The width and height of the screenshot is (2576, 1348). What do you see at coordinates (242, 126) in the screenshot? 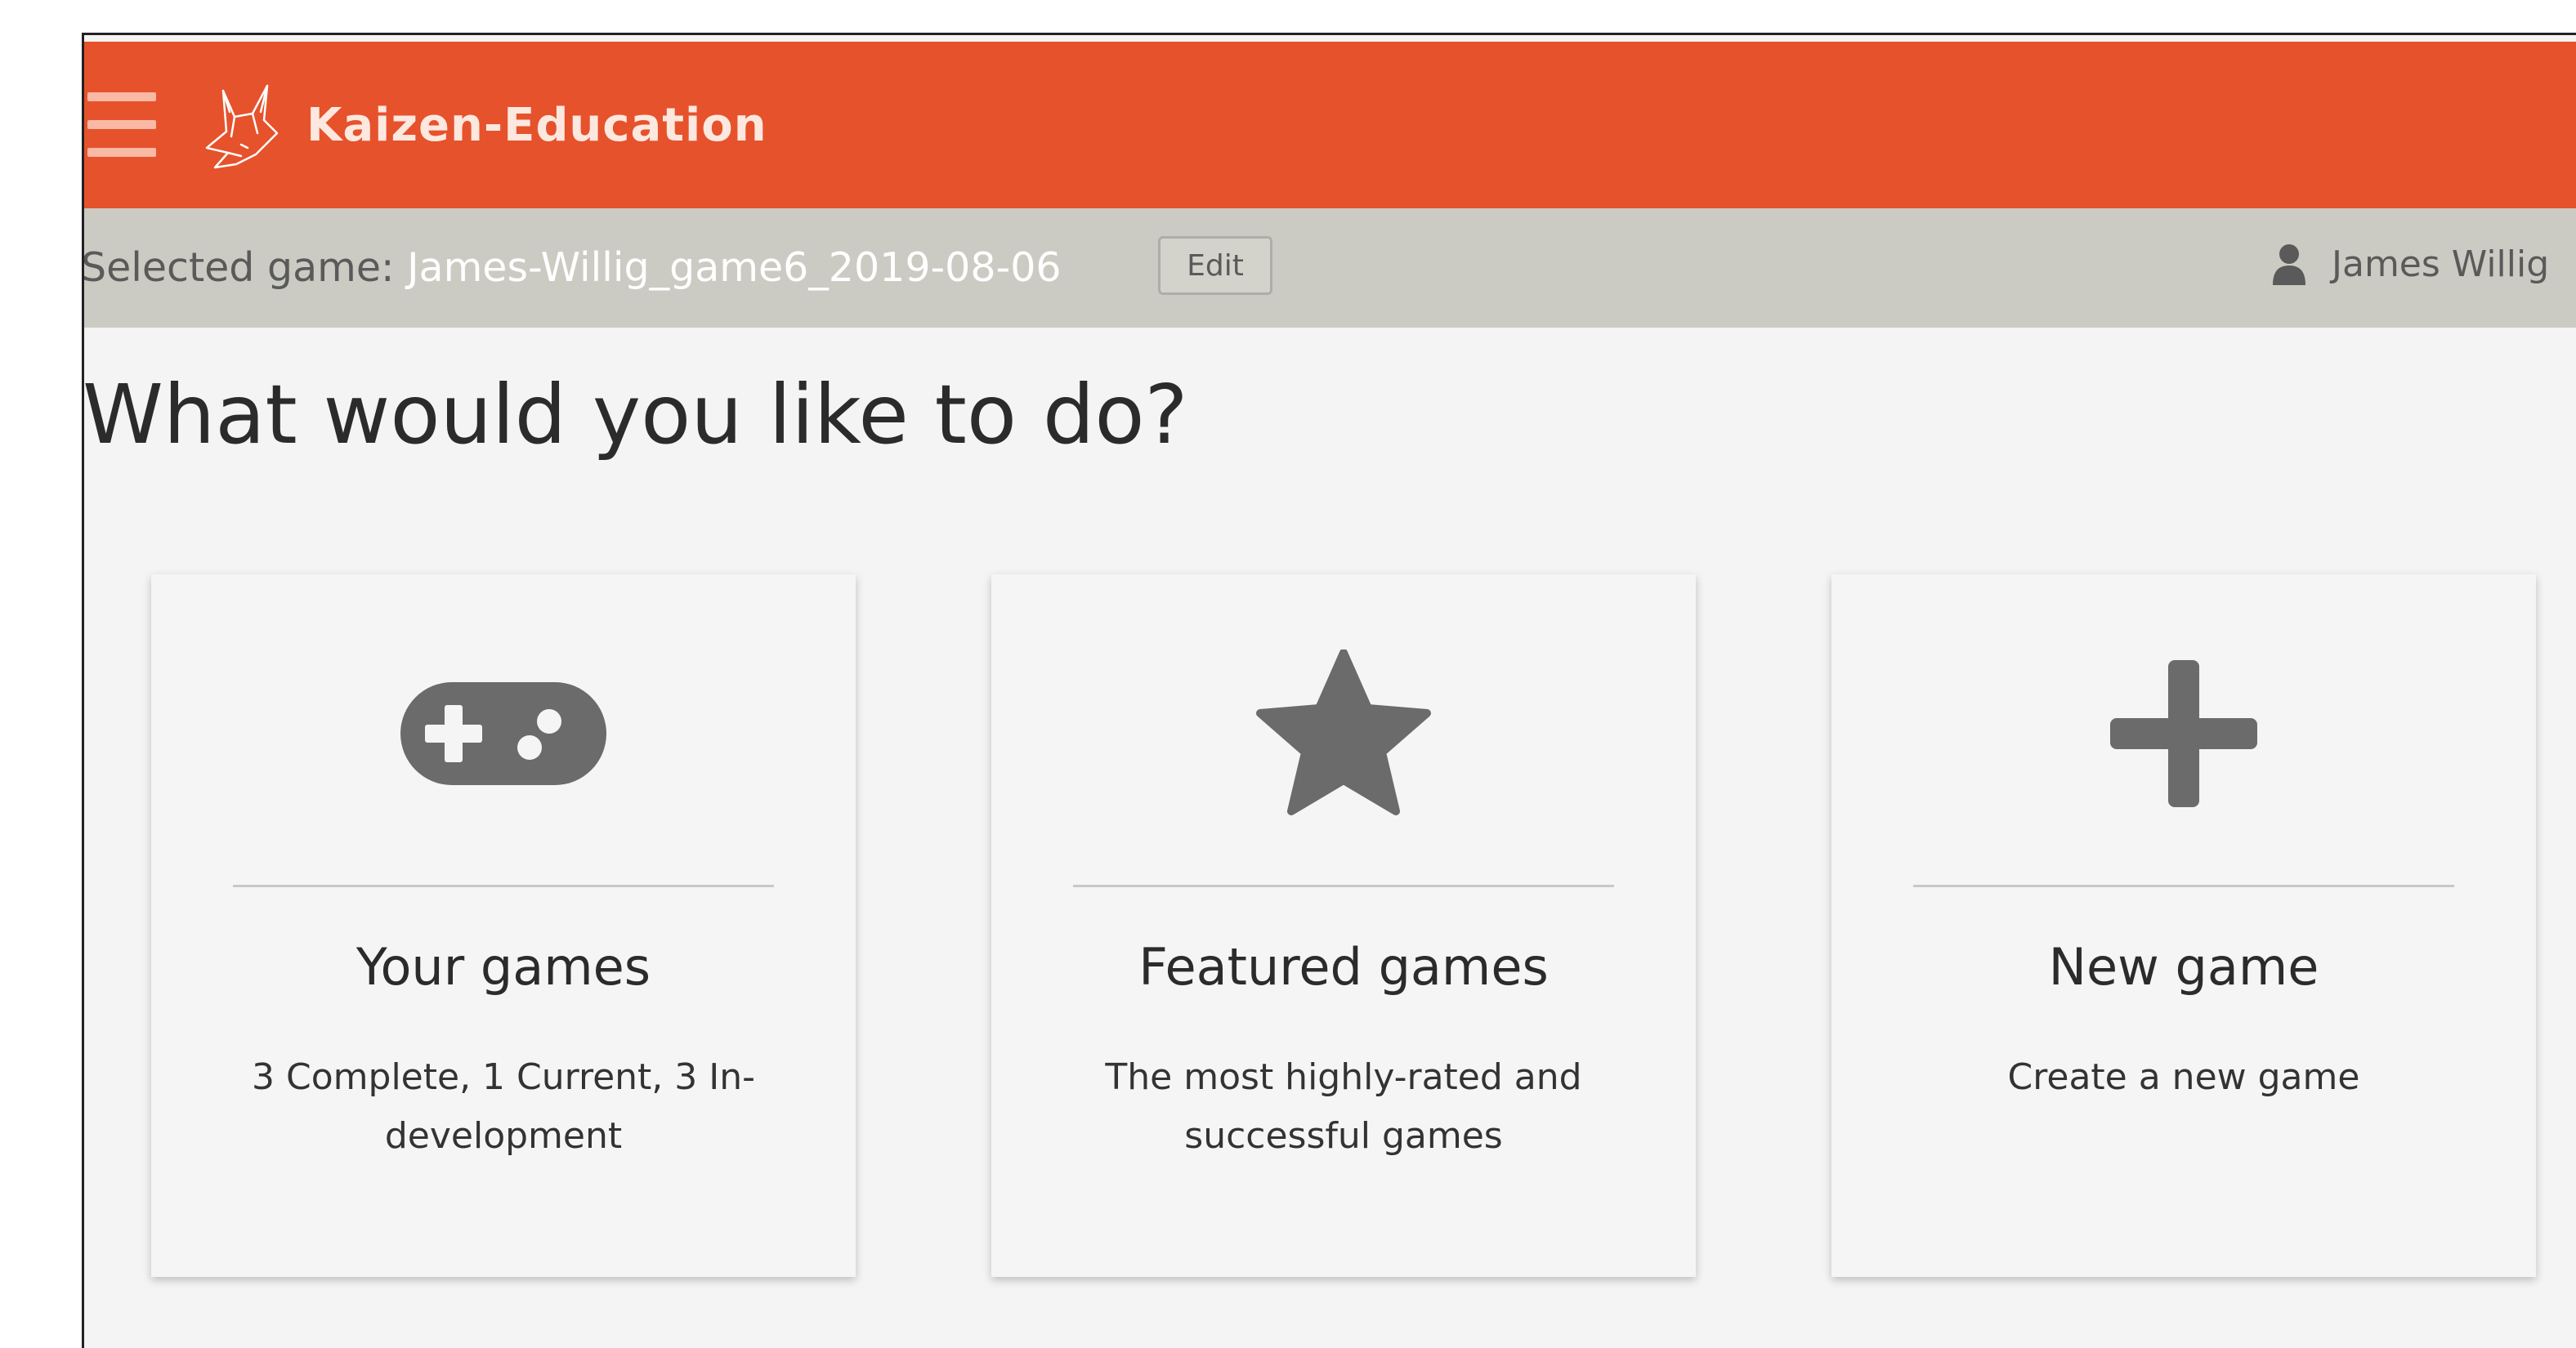
I see `fox-logo-icon` at bounding box center [242, 126].